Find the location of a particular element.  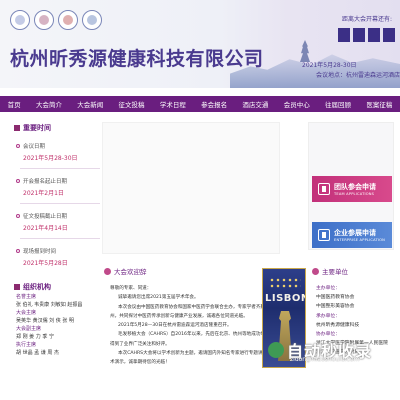

enterprise-icon is located at coordinates (324, 235).